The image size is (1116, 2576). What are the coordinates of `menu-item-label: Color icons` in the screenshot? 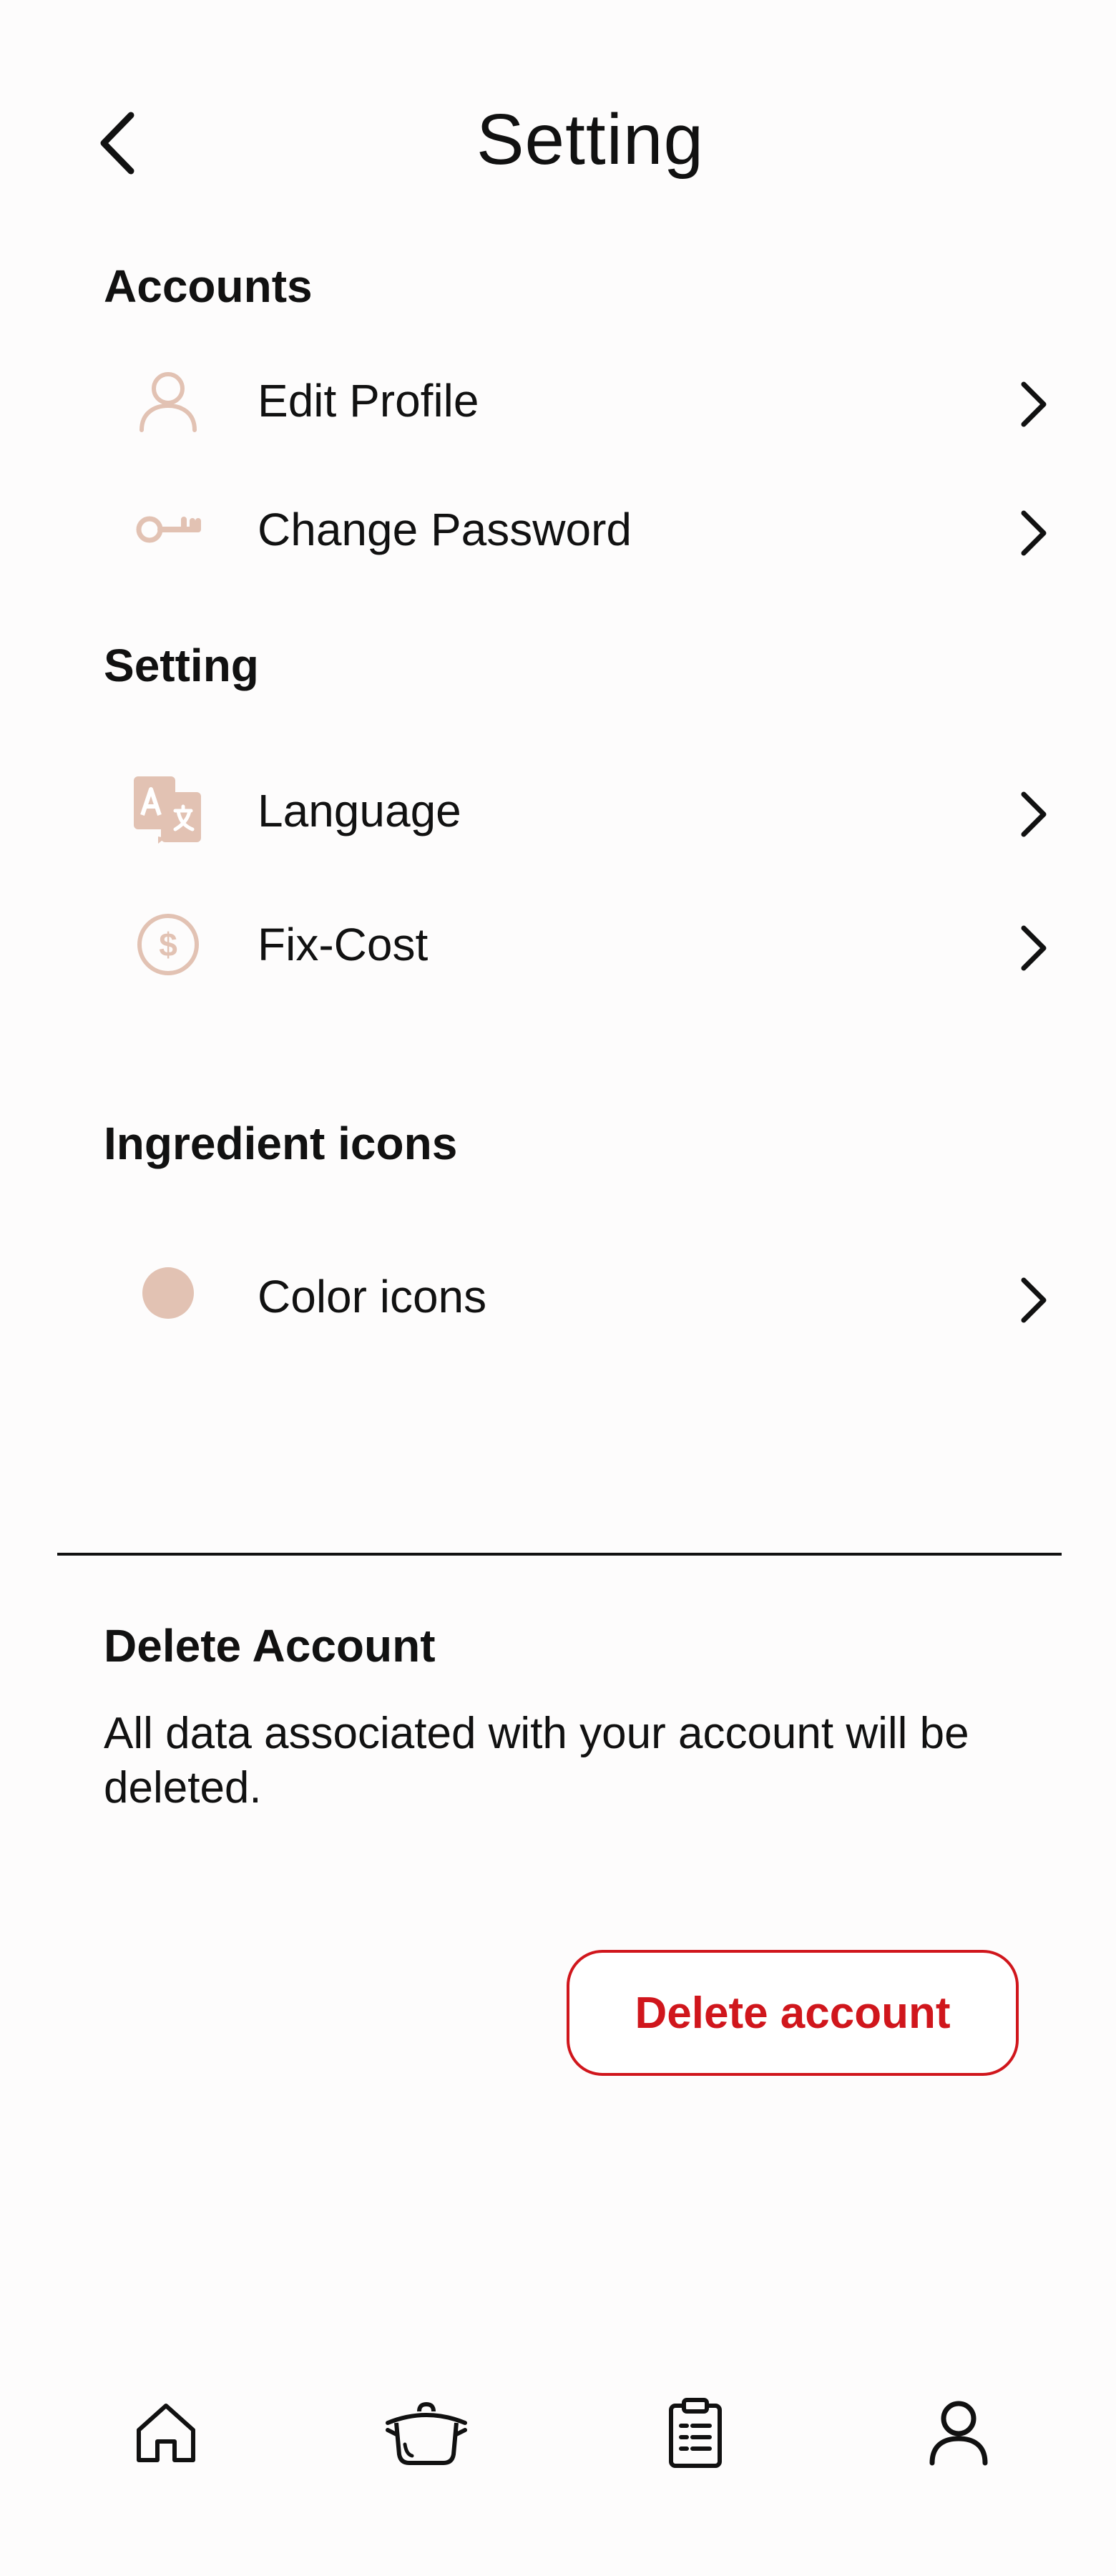 It's located at (373, 1296).